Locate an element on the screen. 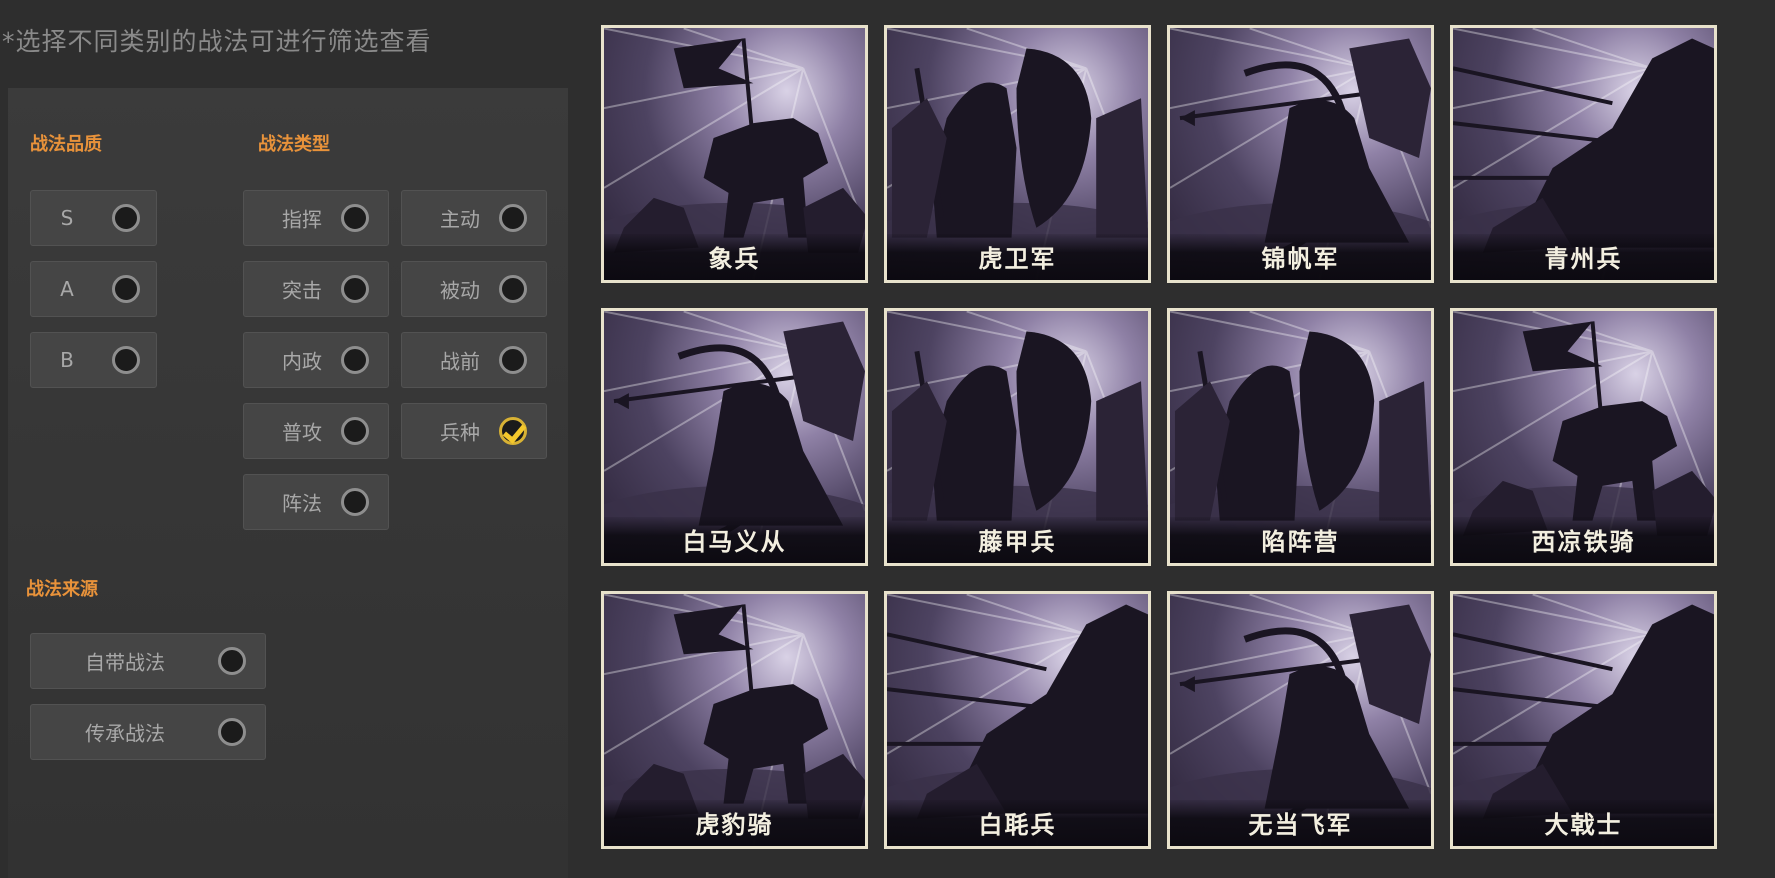 This screenshot has width=1775, height=878. filter-option-type-1: 主动 is located at coordinates (474, 218).